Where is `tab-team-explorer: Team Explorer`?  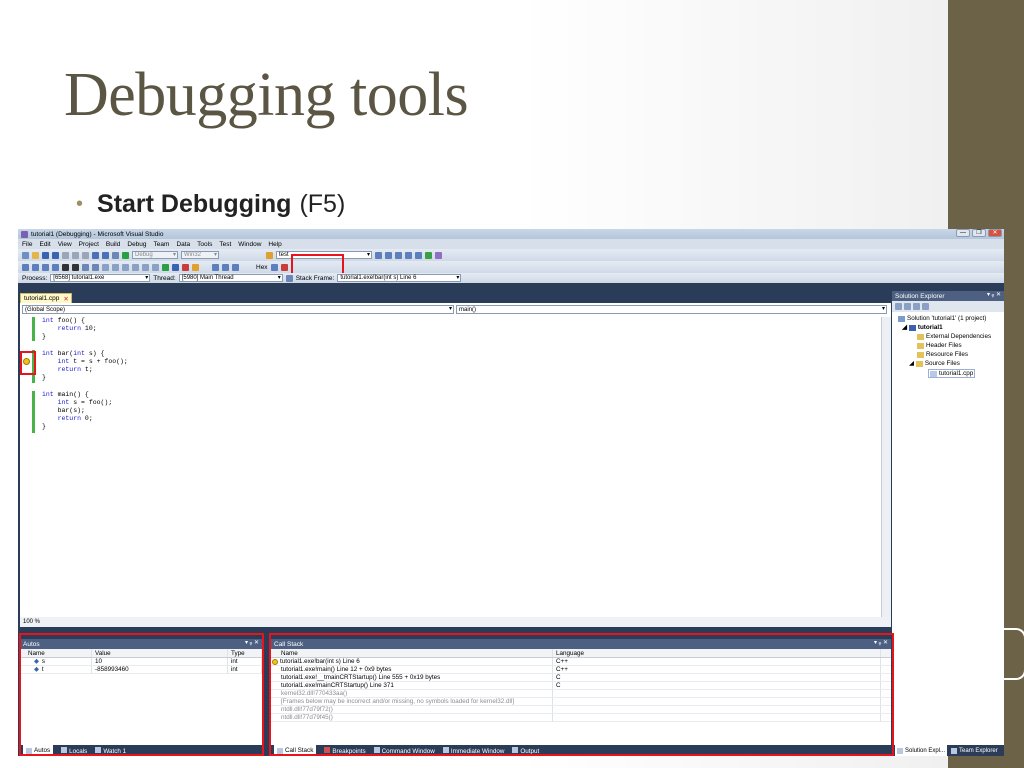 tab-team-explorer: Team Explorer is located at coordinates (974, 750).